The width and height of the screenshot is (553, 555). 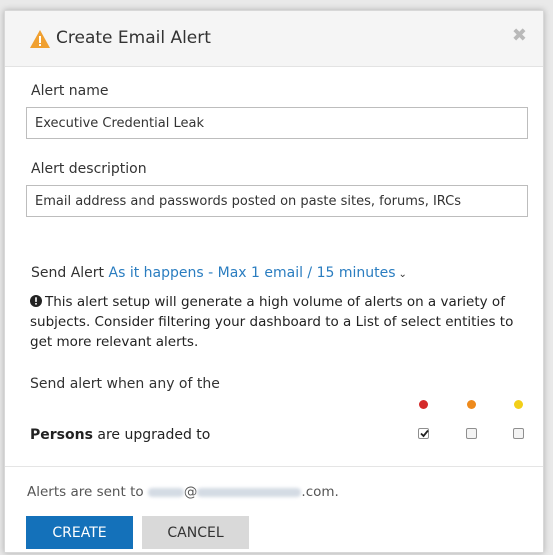 What do you see at coordinates (89, 169) in the screenshot?
I see `alert-description-label: Alert description` at bounding box center [89, 169].